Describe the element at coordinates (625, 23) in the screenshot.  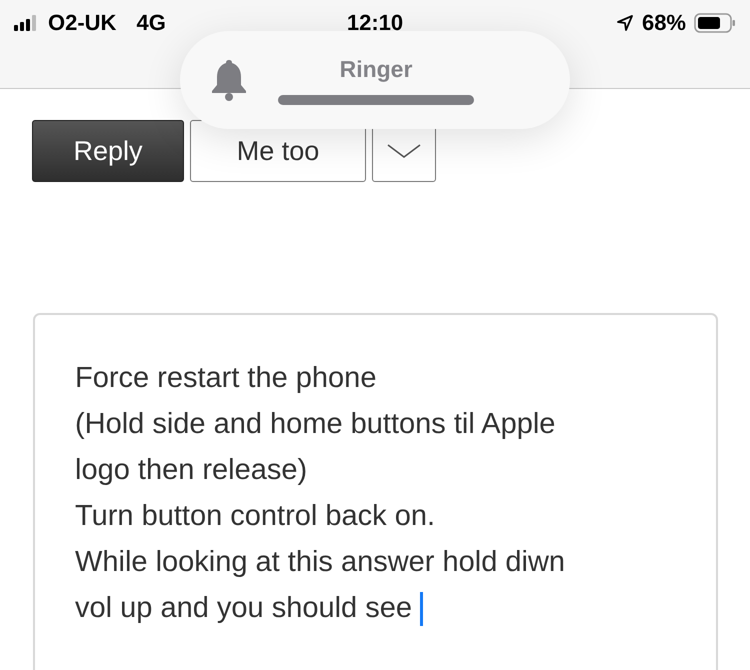
I see `location-arrow-icon` at that location.